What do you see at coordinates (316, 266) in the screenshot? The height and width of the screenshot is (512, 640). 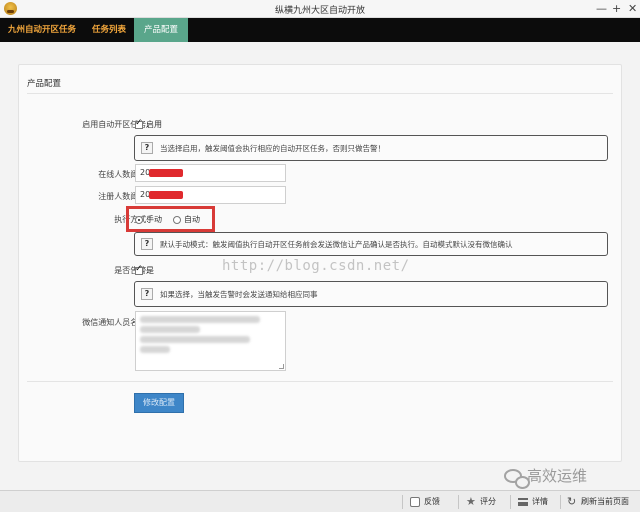 I see `blog-watermark: http://blog.csdn.net/` at bounding box center [316, 266].